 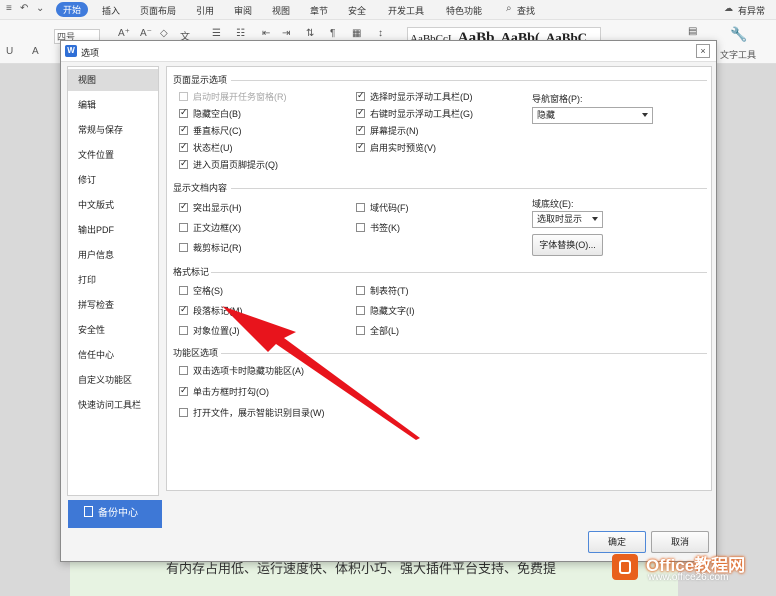 What do you see at coordinates (382, 291) in the screenshot?
I see `checkbox-tab-characters: 制表符(T)` at bounding box center [382, 291].